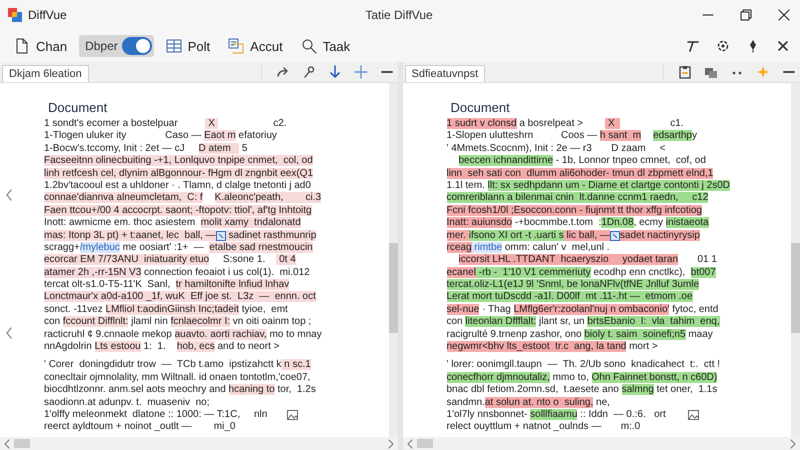  What do you see at coordinates (177, 378) in the screenshot?
I see `diff-line: conecltair ojmnolality, mm Wiltnall. id onaen tontotlm,'coe07,` at bounding box center [177, 378].